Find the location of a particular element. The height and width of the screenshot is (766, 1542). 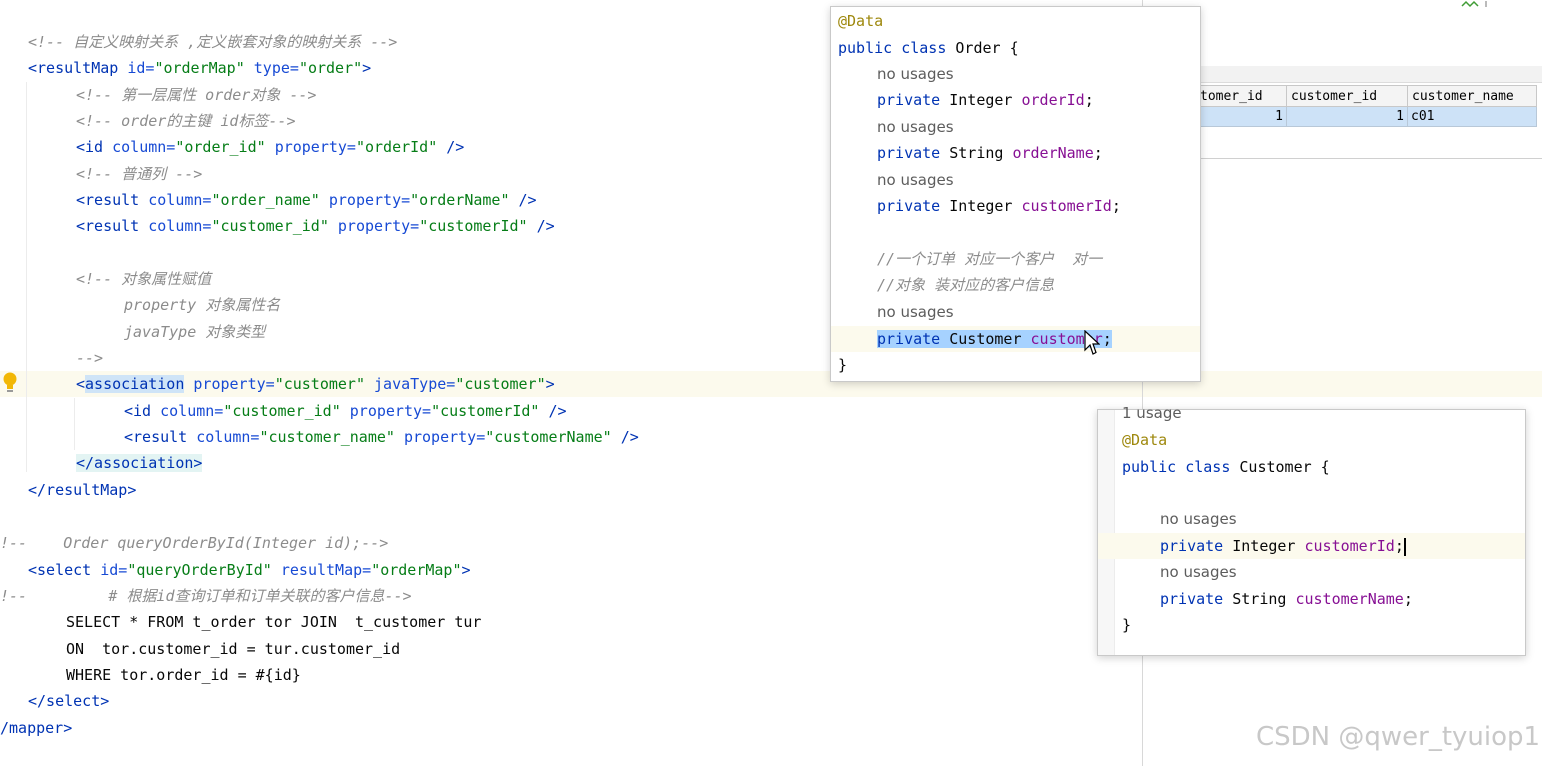

code-line: <resultMap id="orderMap" type="order"> is located at coordinates (199, 68).